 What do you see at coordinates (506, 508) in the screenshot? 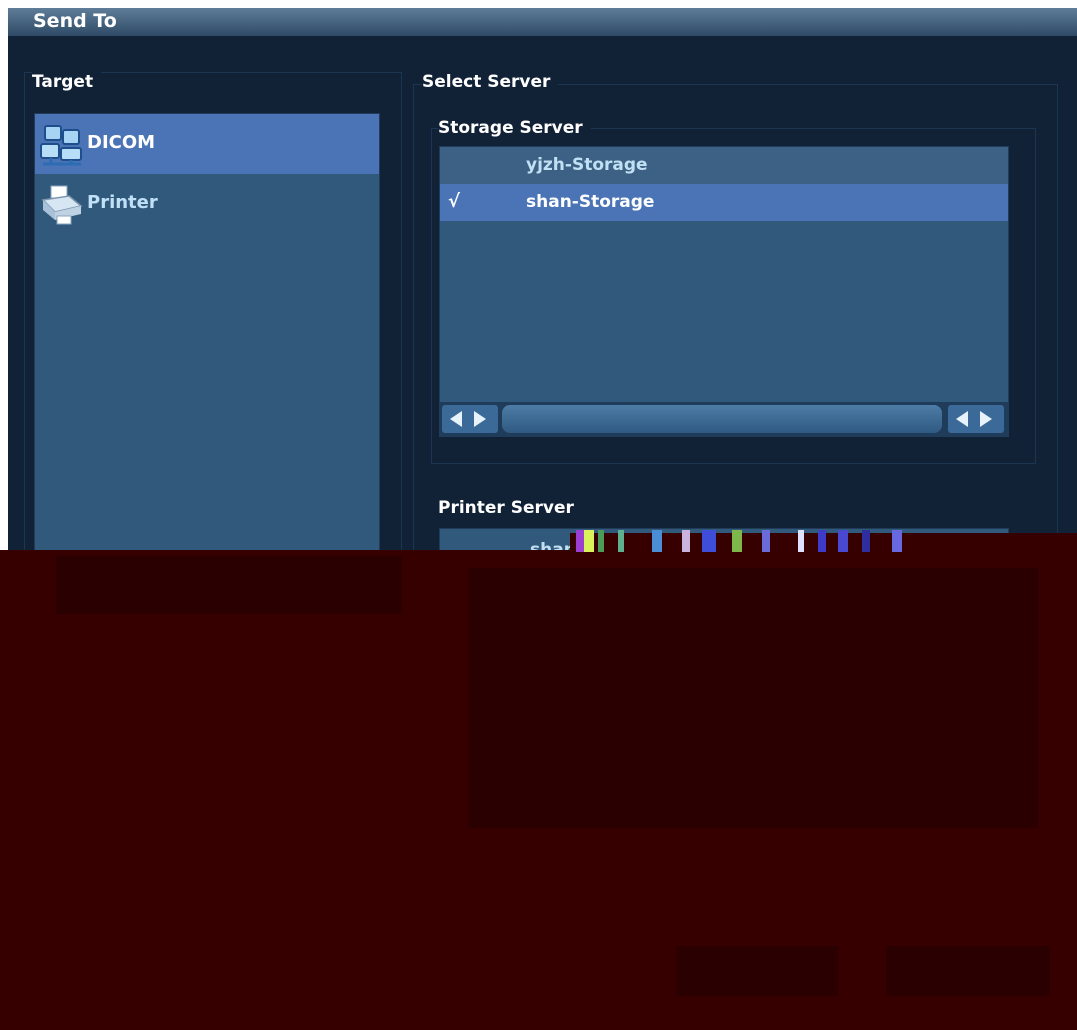
I see `printer-server-title: Printer Server` at bounding box center [506, 508].